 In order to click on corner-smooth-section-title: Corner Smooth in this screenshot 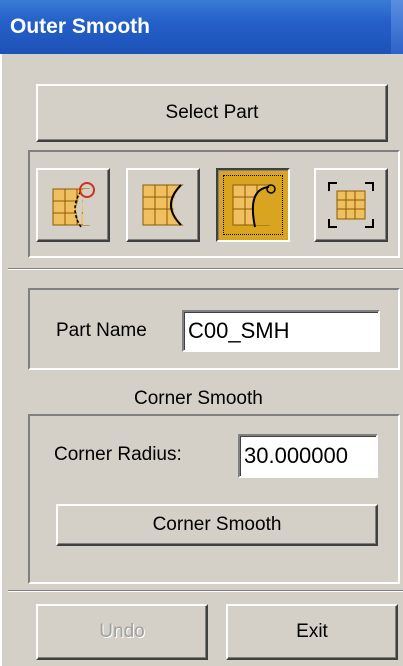, I will do `click(198, 398)`.